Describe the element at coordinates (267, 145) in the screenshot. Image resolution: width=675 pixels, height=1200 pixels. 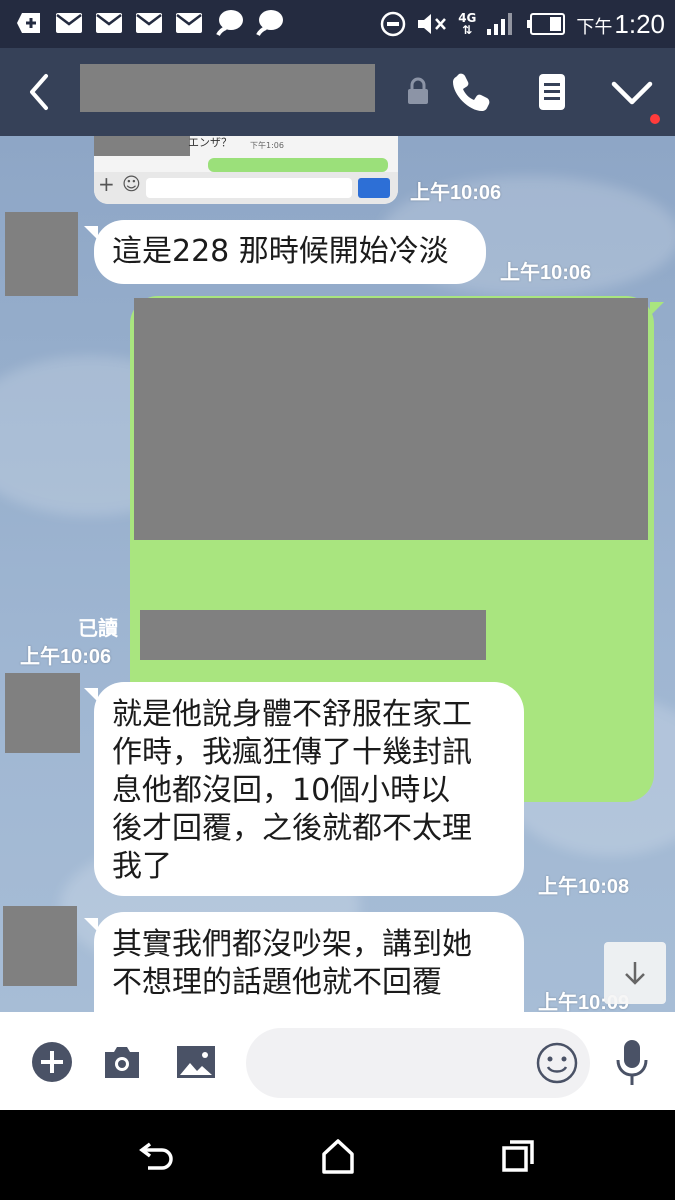
I see `thumbnail-time: 下午1:06` at that location.